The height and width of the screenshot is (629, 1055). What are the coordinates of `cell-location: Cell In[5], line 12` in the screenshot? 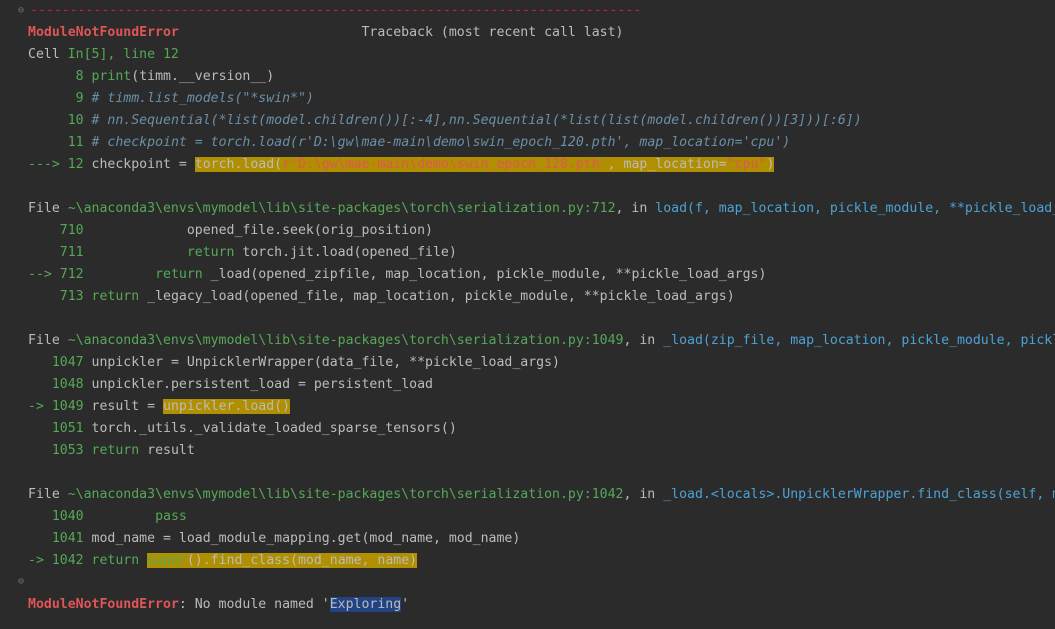 It's located at (103, 55).